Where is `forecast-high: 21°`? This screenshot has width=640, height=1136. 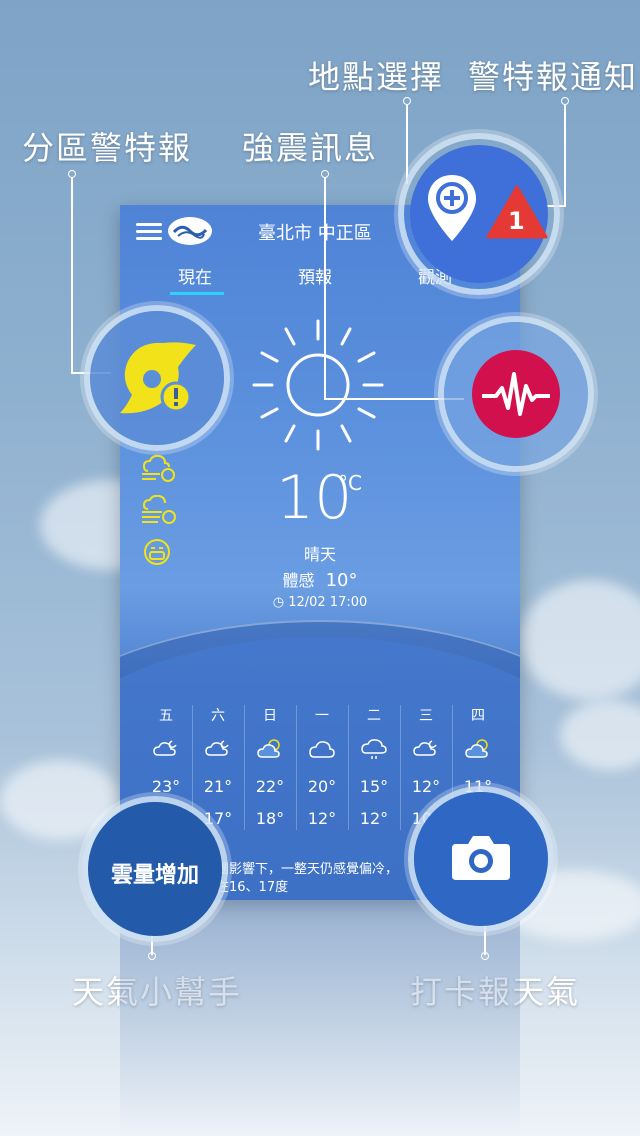
forecast-high: 21° is located at coordinates (218, 786).